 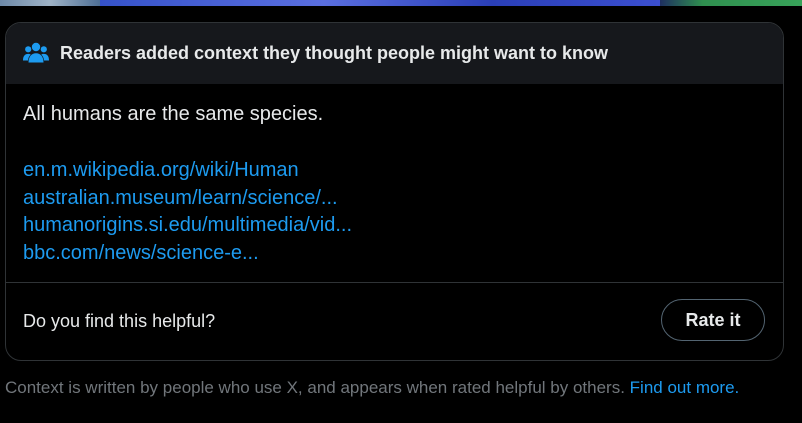 What do you see at coordinates (713, 320) in the screenshot?
I see `rate-it-button: Rate it` at bounding box center [713, 320].